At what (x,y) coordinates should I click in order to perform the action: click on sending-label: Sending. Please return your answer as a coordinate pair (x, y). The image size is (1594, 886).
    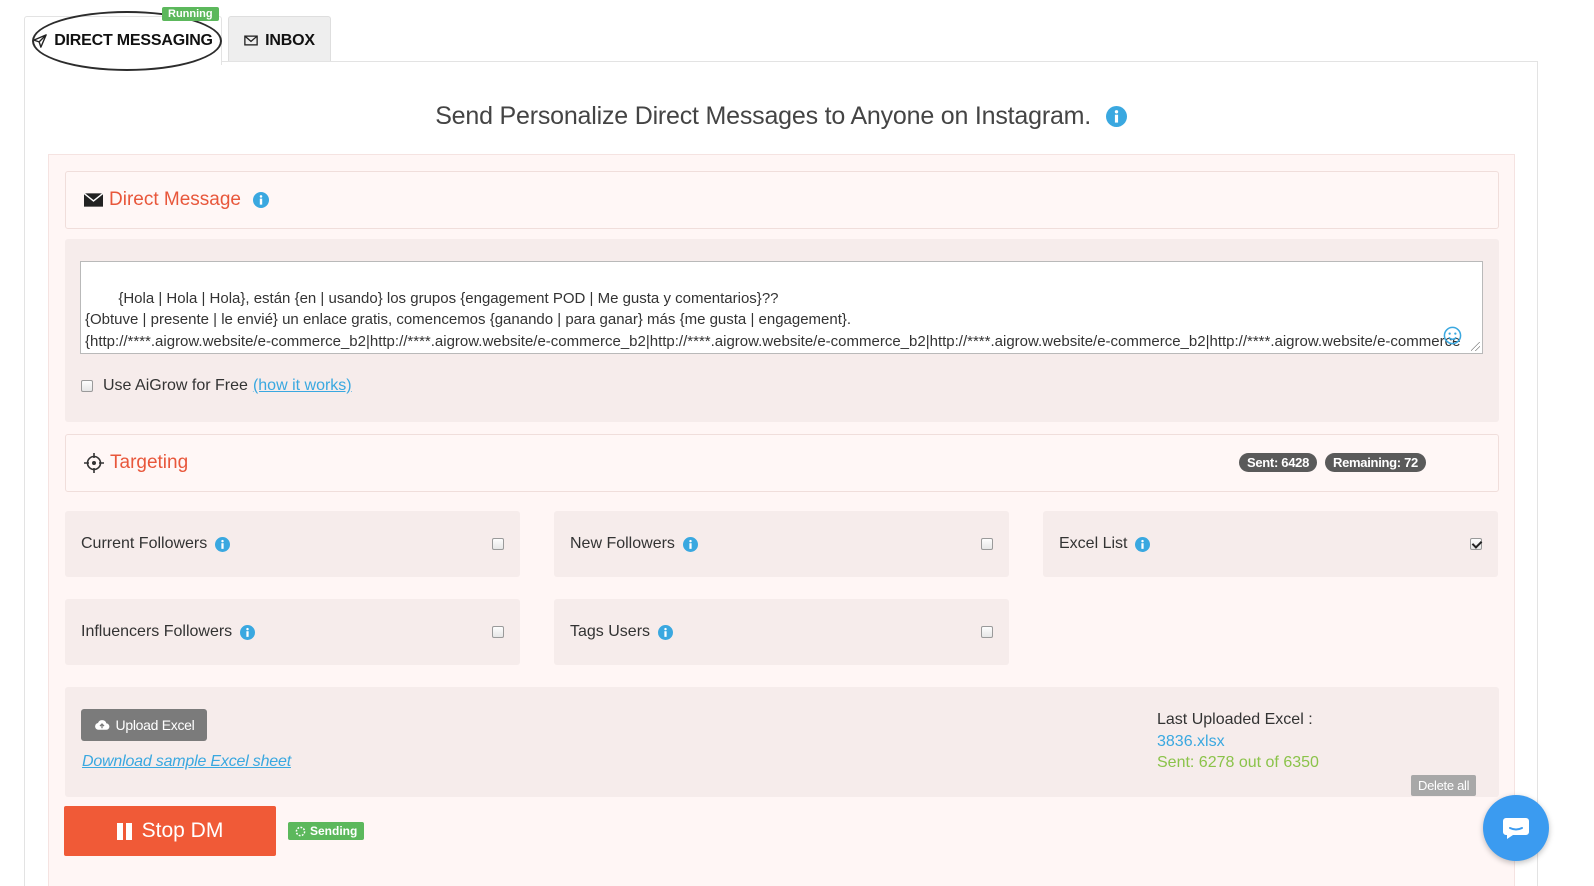
    Looking at the image, I should click on (334, 831).